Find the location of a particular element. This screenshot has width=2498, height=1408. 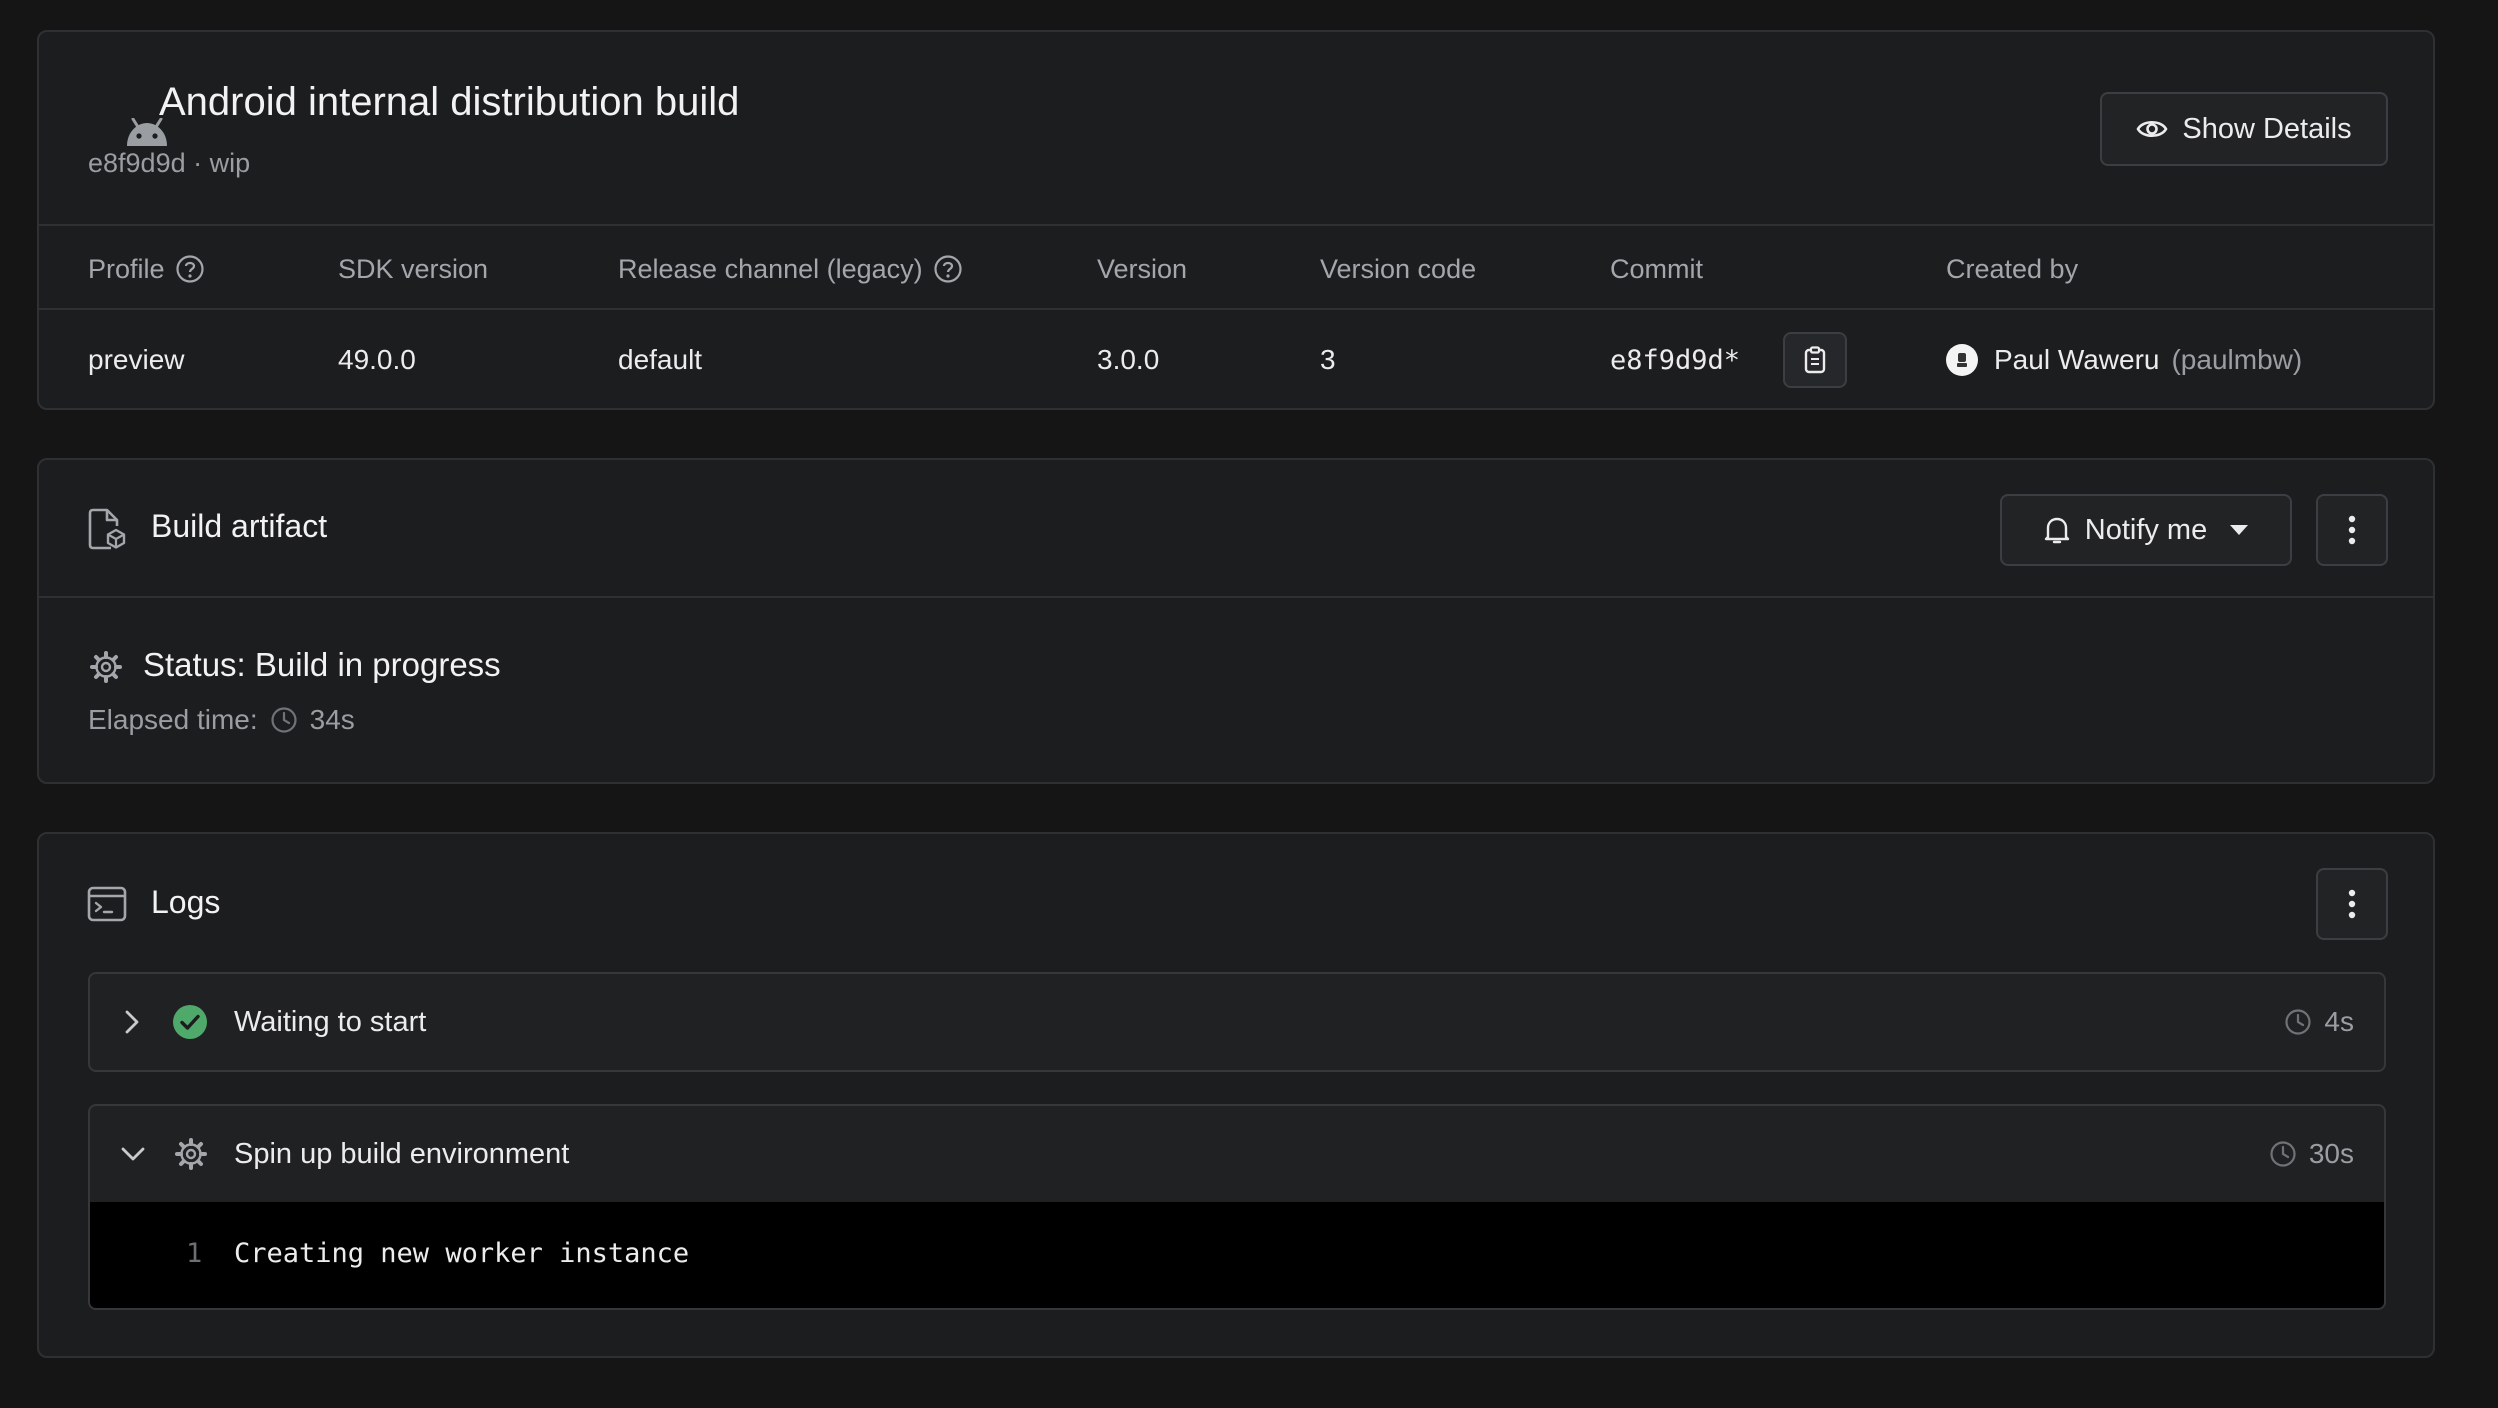

caret-down-icon is located at coordinates (2239, 530).